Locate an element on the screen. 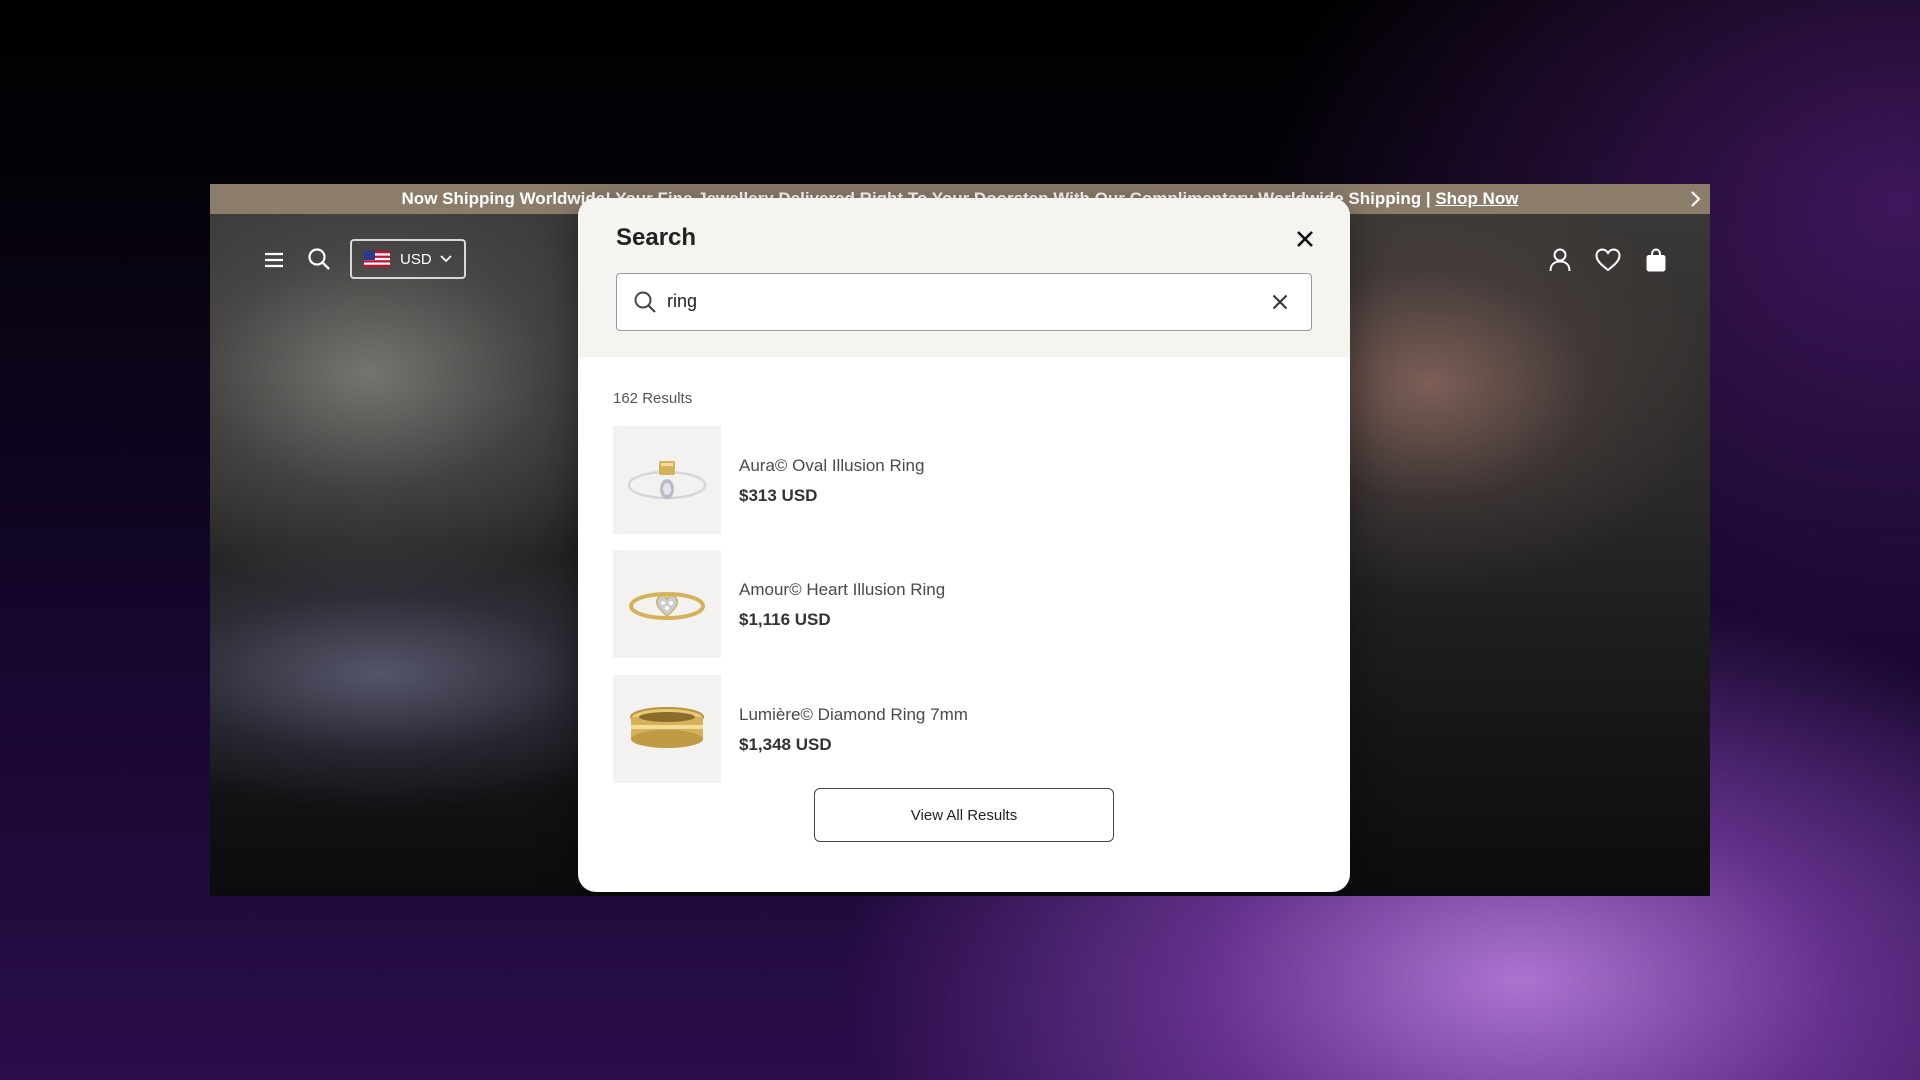 Image resolution: width=1920 pixels, height=1080 pixels. bag-icon is located at coordinates (1656, 260).